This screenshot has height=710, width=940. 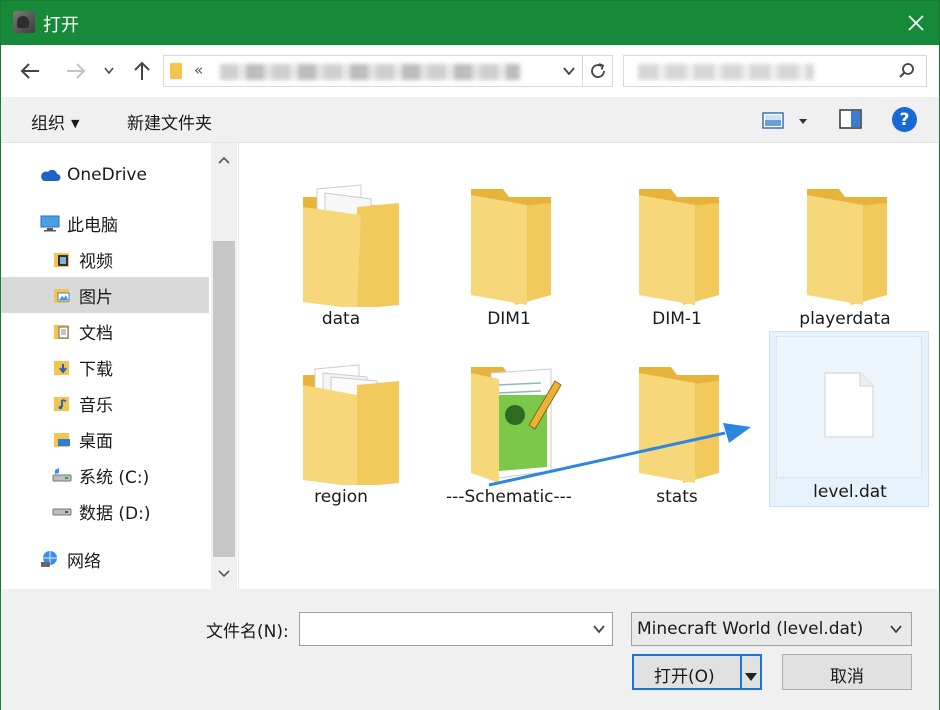 What do you see at coordinates (105, 475) in the screenshot?
I see `sidebar-item-drive-c: 系统 (C:)` at bounding box center [105, 475].